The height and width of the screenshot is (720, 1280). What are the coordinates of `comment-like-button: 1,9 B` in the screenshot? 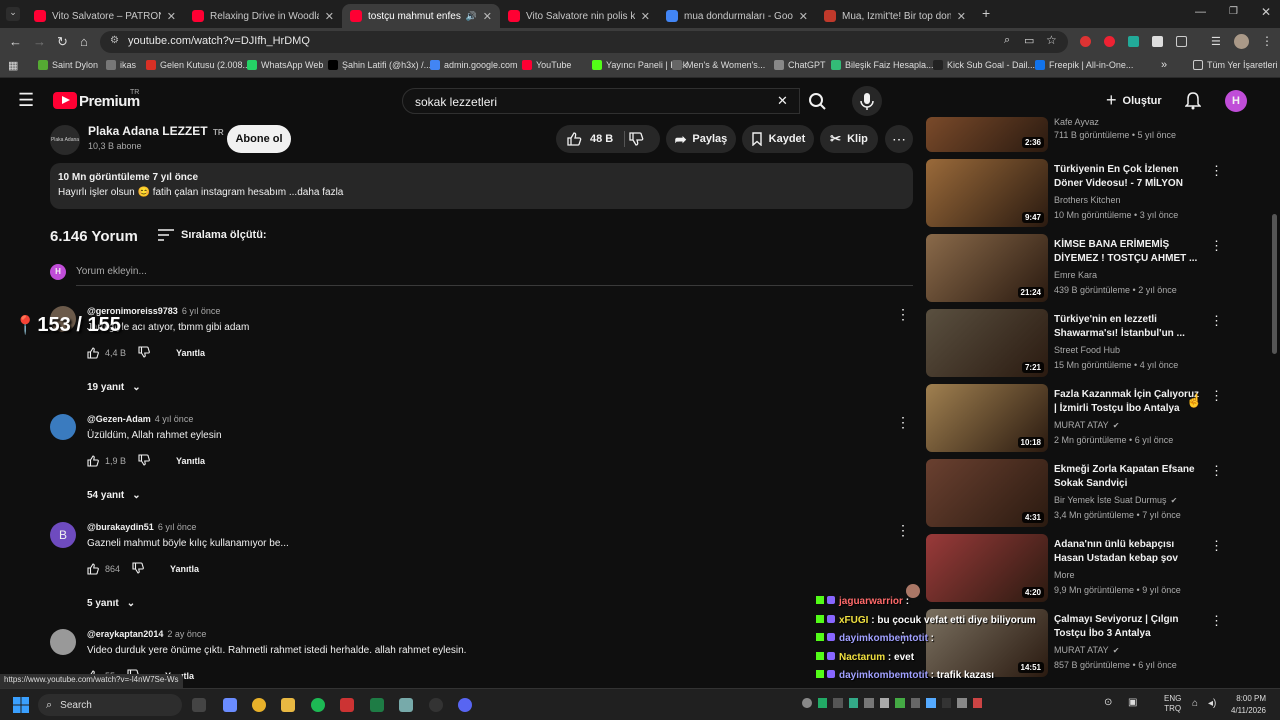 It's located at (106, 461).